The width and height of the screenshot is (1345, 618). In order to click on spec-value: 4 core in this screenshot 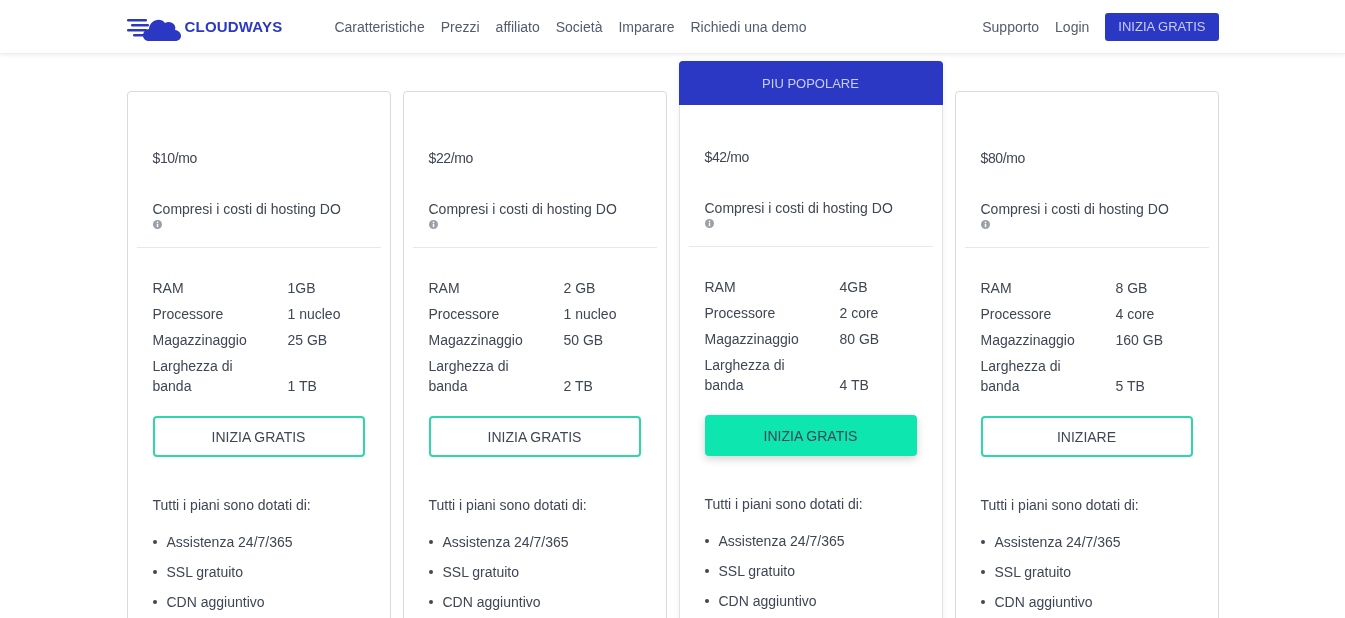, I will do `click(1135, 314)`.